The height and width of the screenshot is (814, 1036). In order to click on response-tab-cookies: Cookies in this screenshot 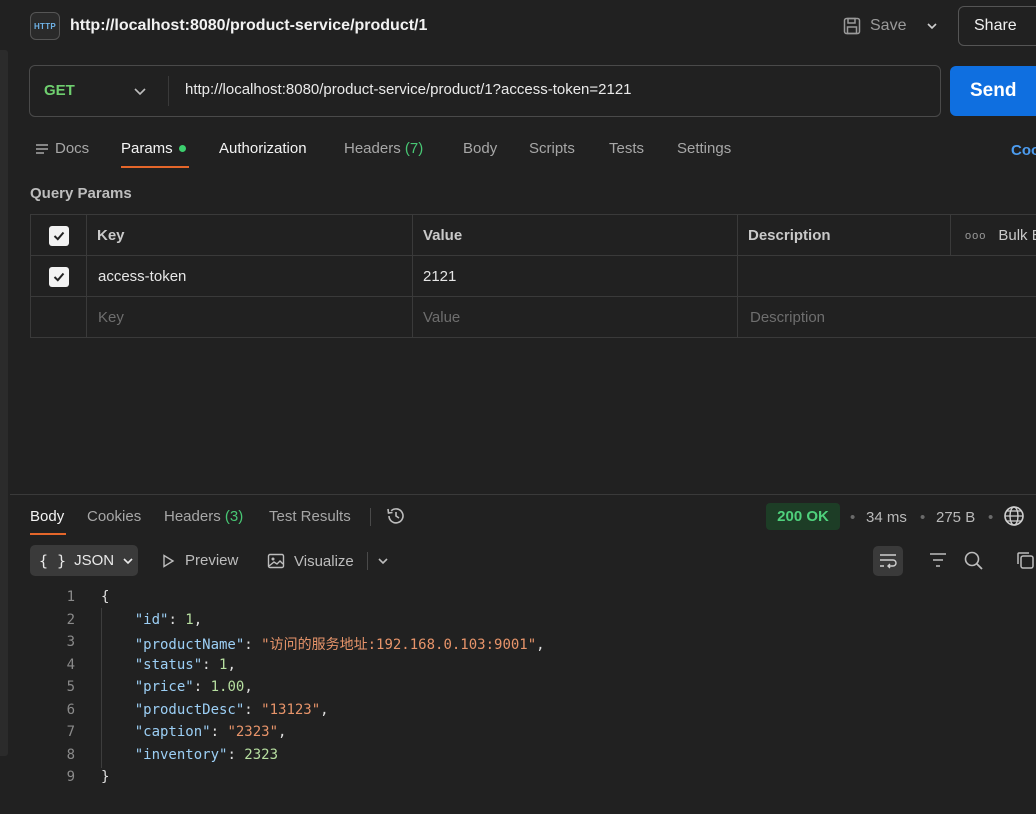, I will do `click(114, 516)`.